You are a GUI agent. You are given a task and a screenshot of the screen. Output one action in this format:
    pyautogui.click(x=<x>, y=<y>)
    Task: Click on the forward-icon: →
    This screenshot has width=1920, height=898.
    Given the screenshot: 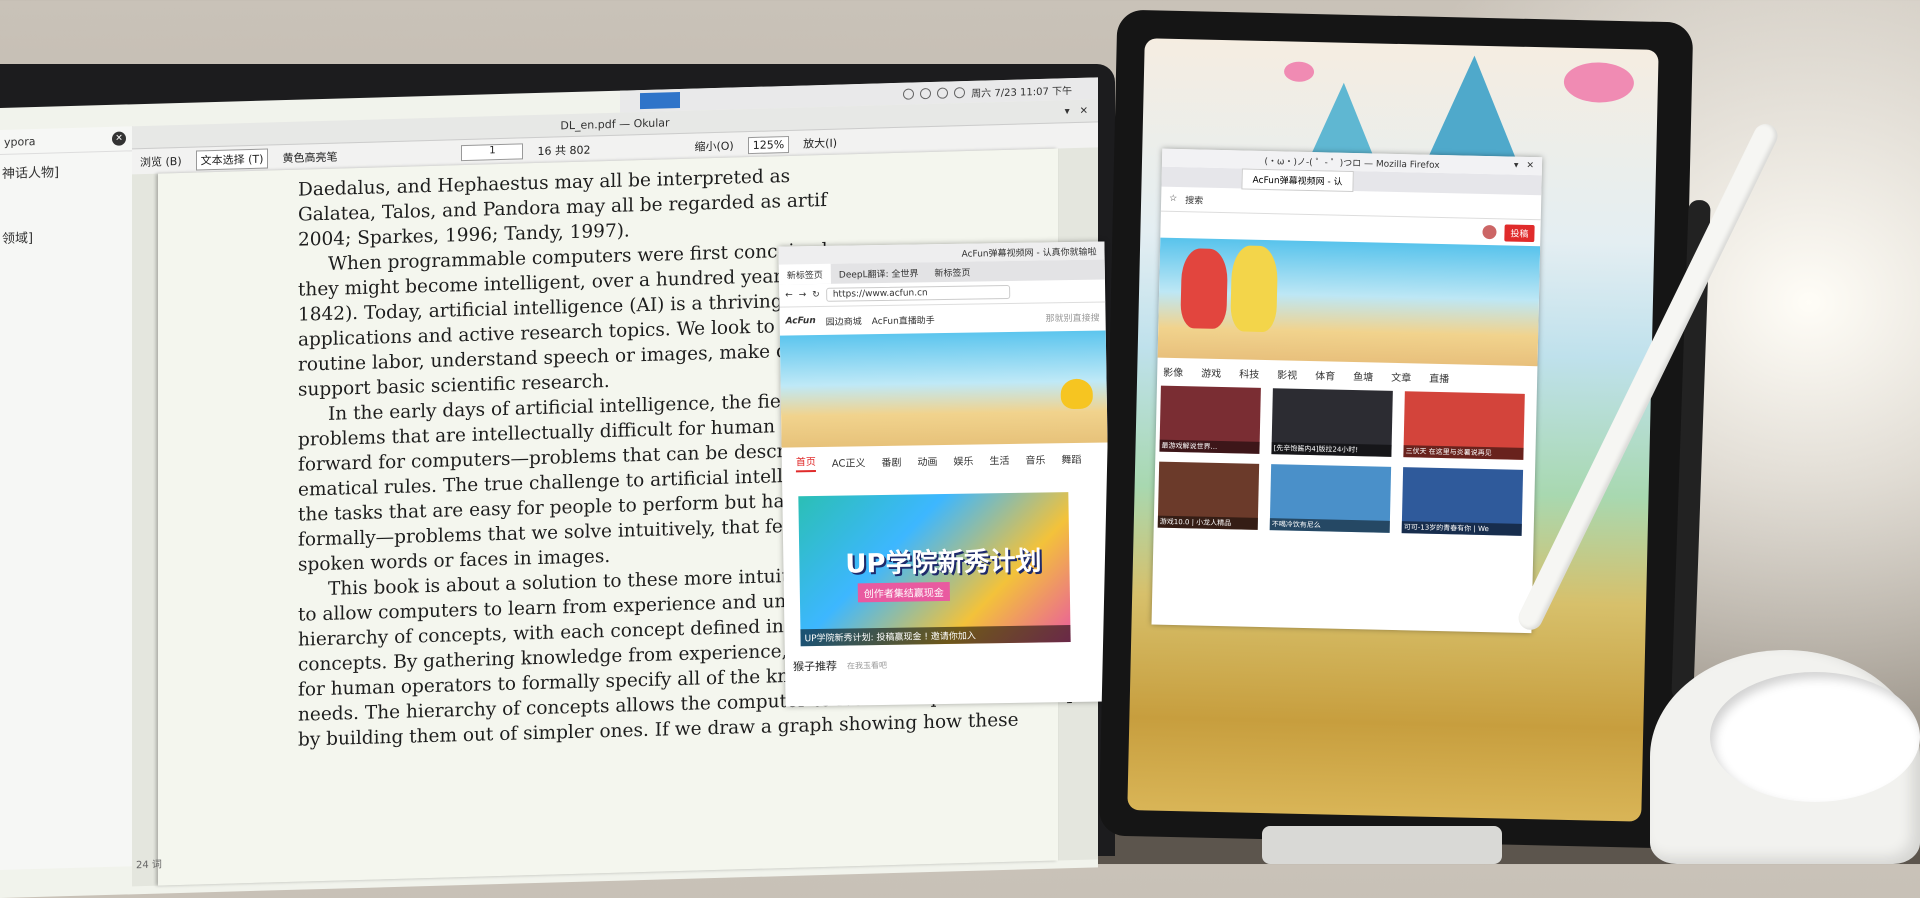 What is the action you would take?
    pyautogui.click(x=803, y=295)
    